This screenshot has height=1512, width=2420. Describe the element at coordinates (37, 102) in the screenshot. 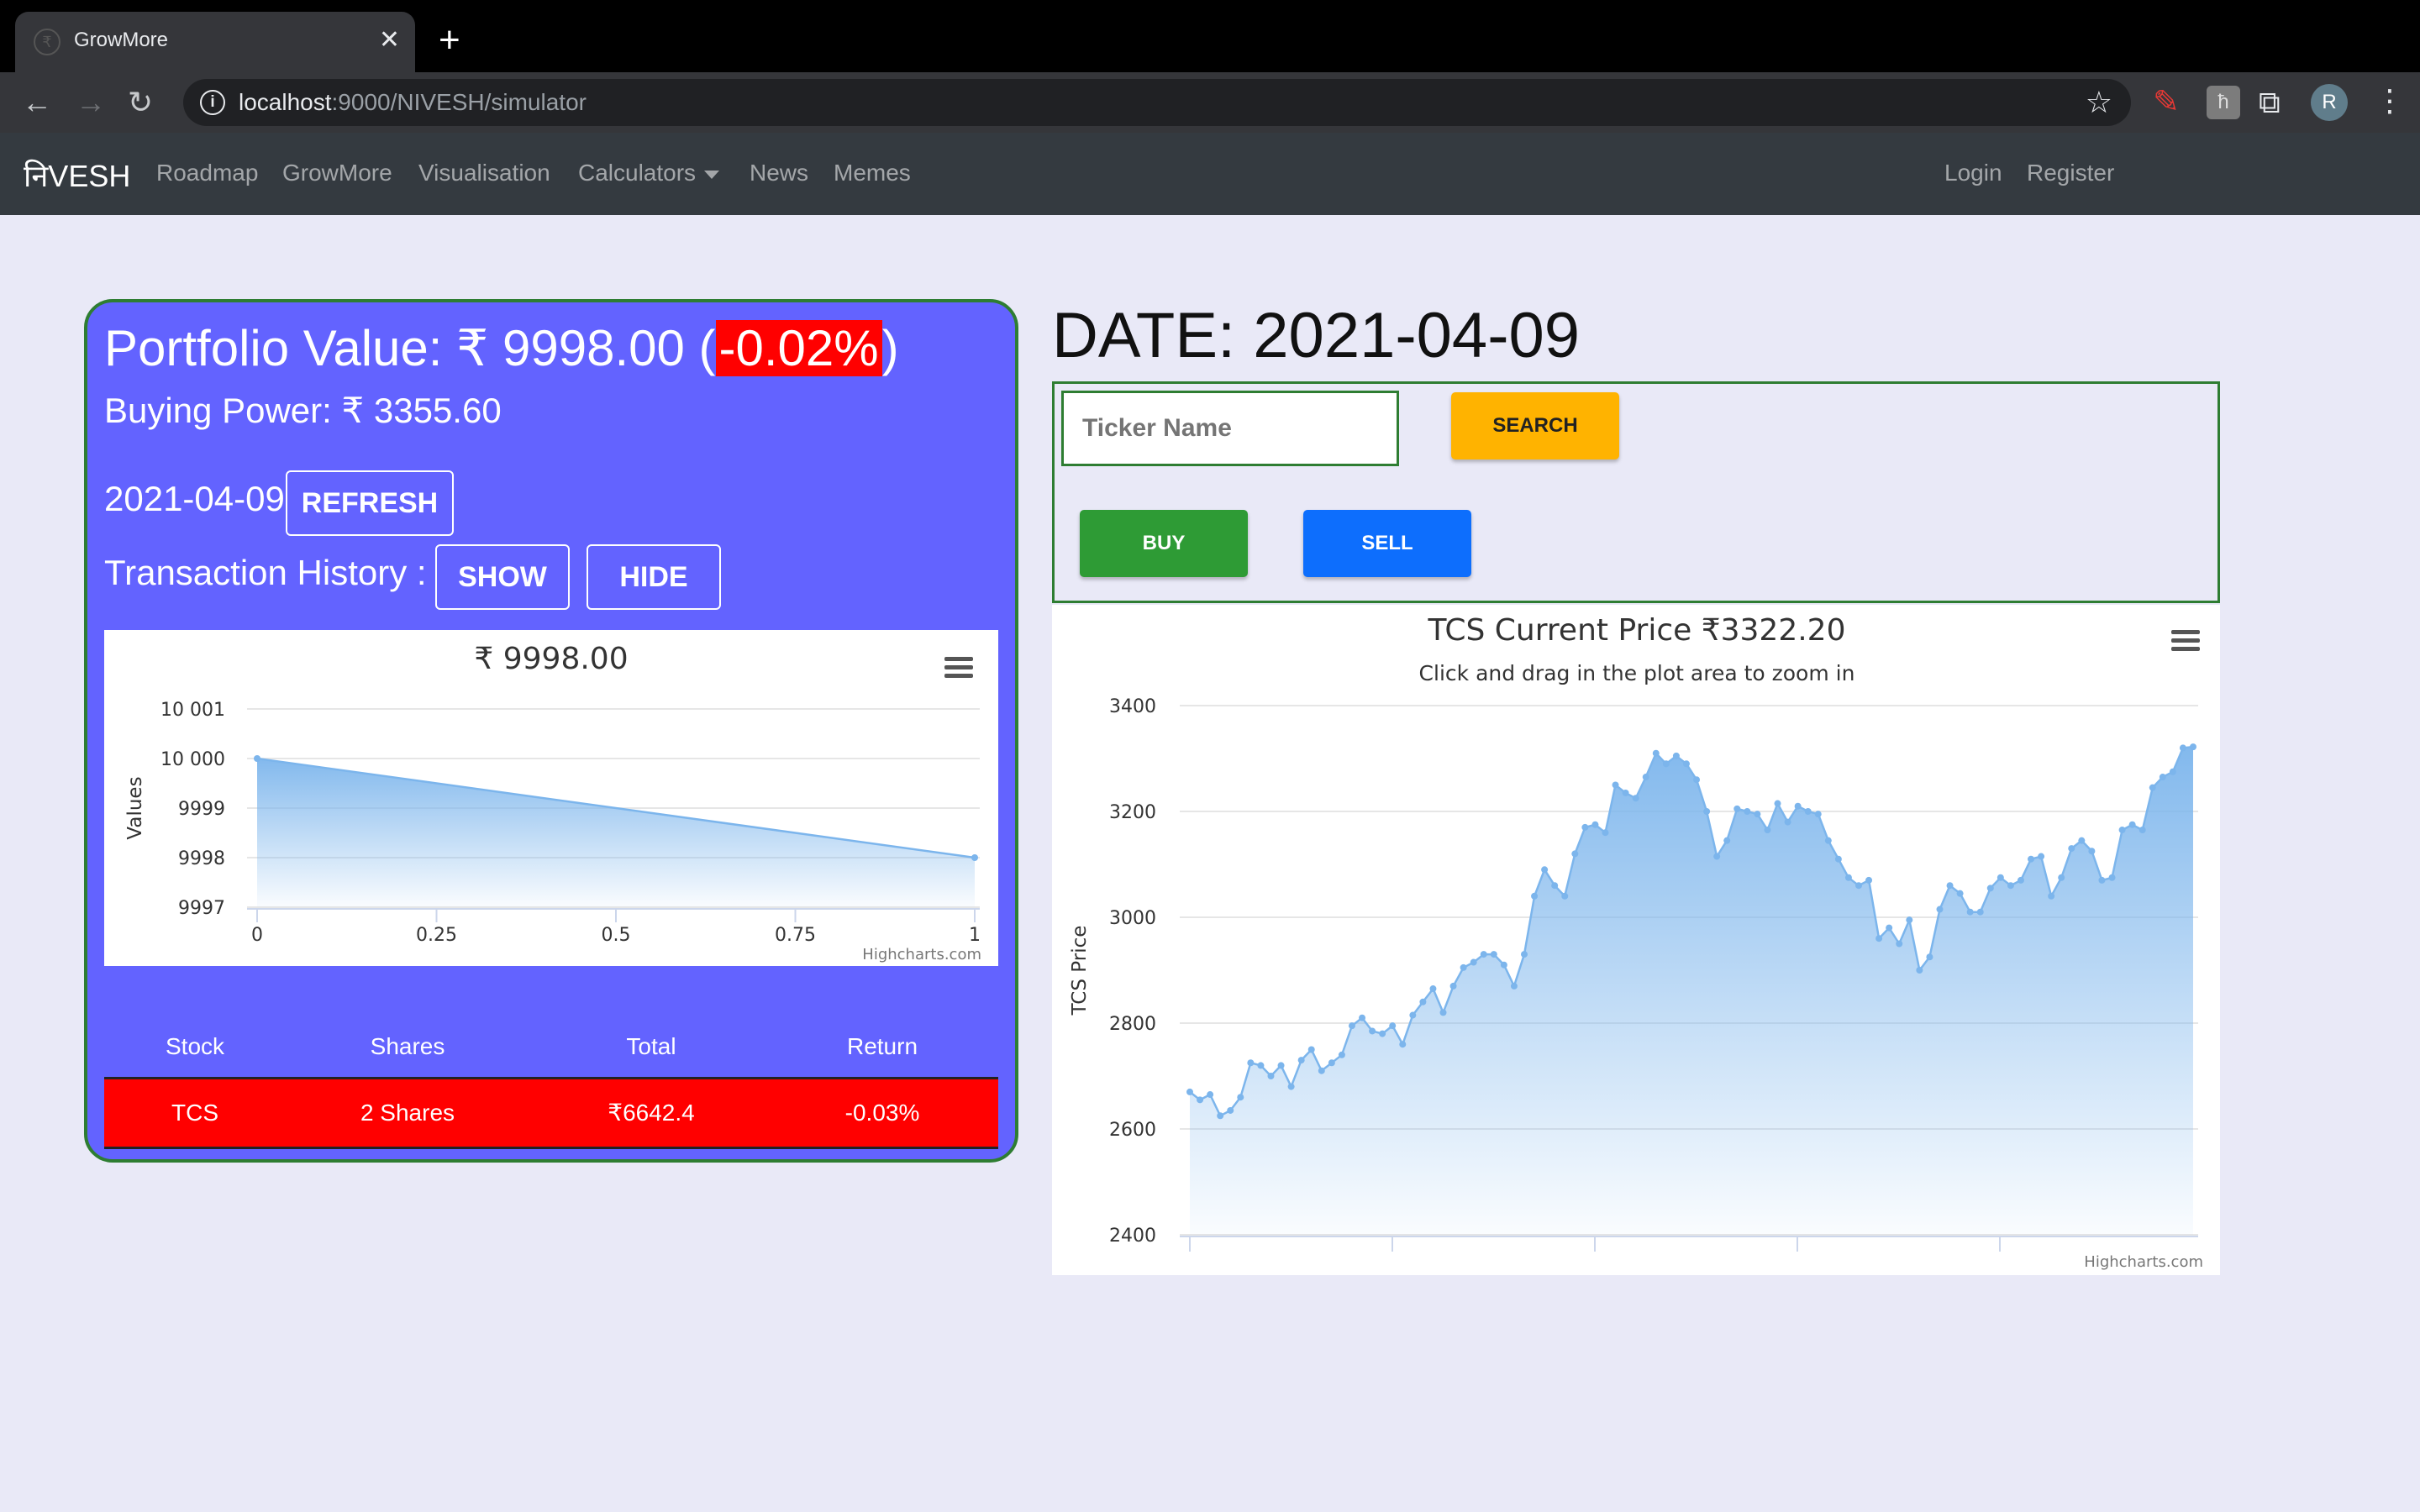

I see `back-icon: ←` at that location.